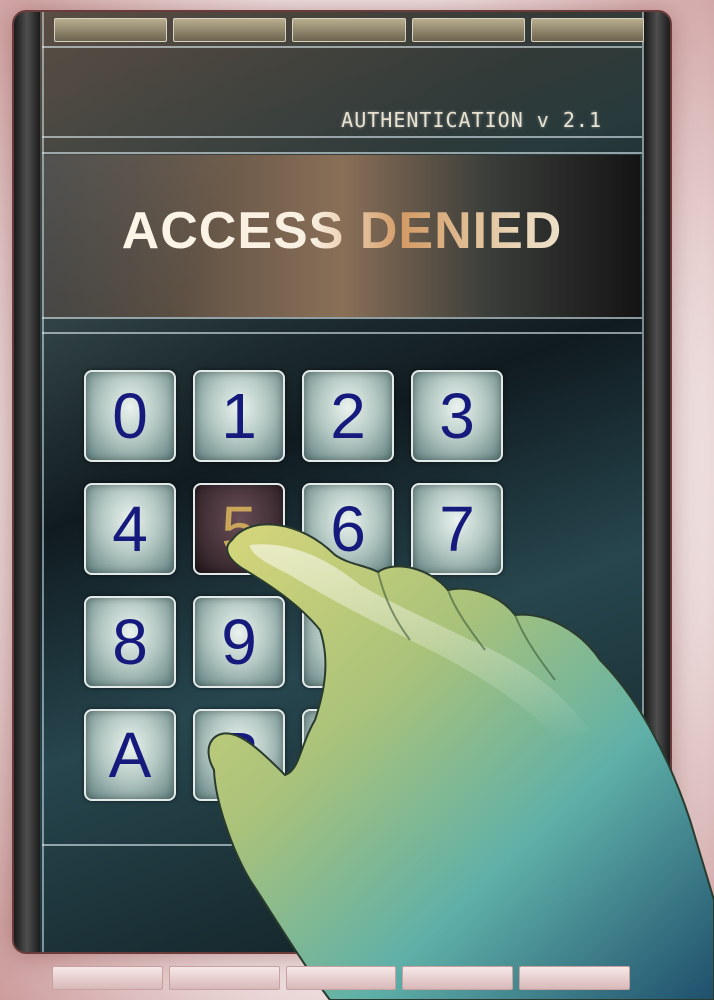 Image resolution: width=714 pixels, height=1000 pixels. I want to click on key-a: A, so click(130, 755).